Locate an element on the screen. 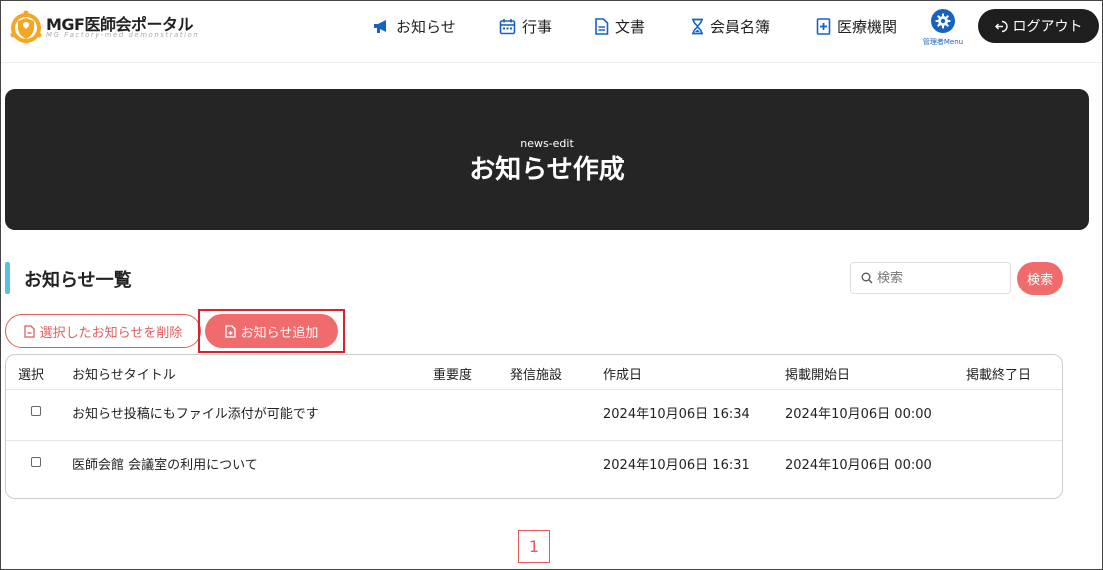 This screenshot has width=1103, height=570. logo: MGF医師会ポータル MG Factory-med demonstration is located at coordinates (109, 29).